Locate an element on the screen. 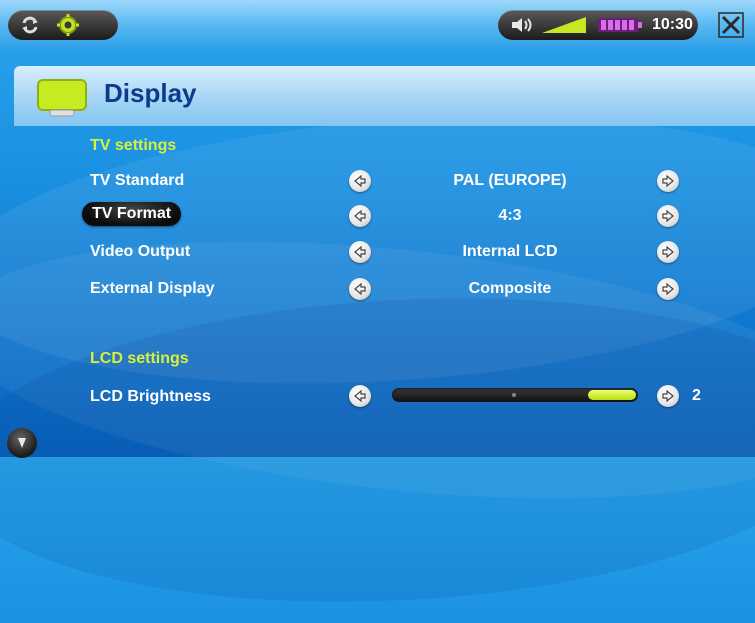  page-header: Display is located at coordinates (384, 96).